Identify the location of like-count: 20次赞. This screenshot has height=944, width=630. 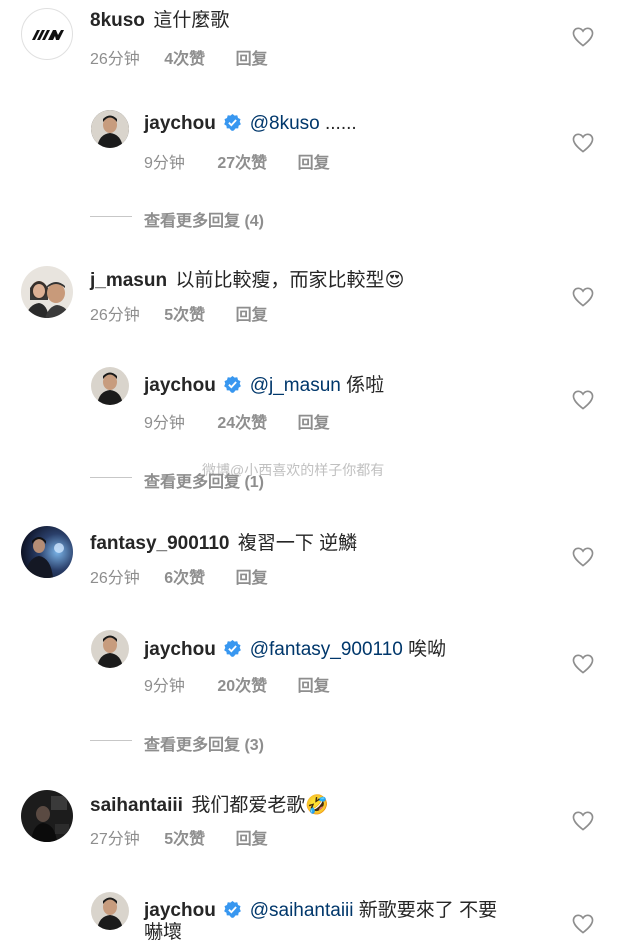
(242, 686).